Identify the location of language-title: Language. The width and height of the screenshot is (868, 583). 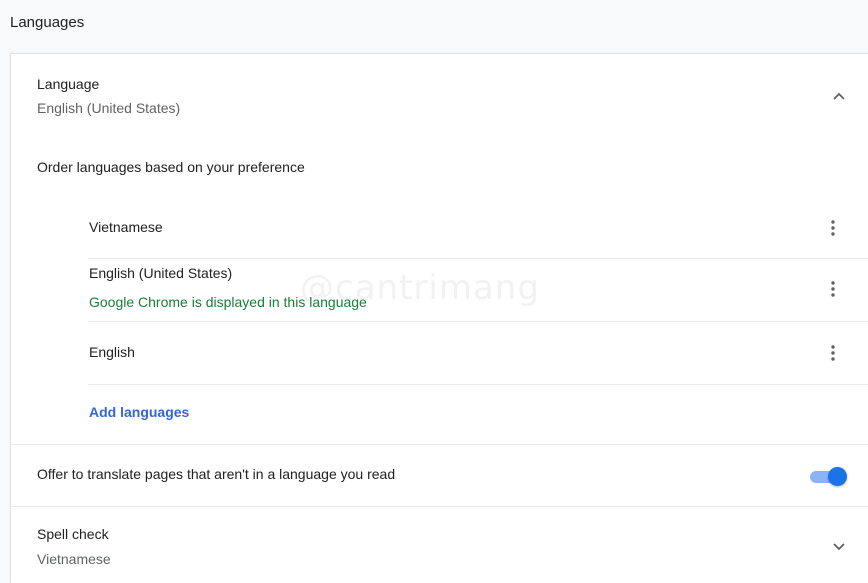
(68, 84).